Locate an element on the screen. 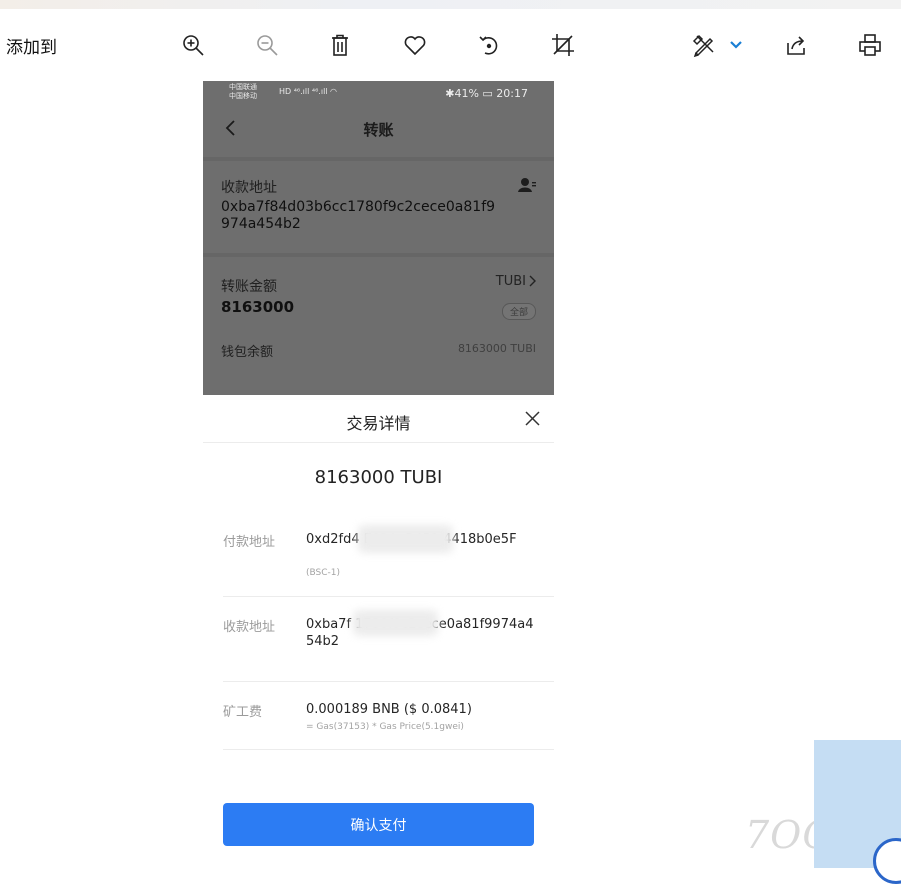 The image size is (901, 884). recipient-label: 收款地址 is located at coordinates (249, 188).